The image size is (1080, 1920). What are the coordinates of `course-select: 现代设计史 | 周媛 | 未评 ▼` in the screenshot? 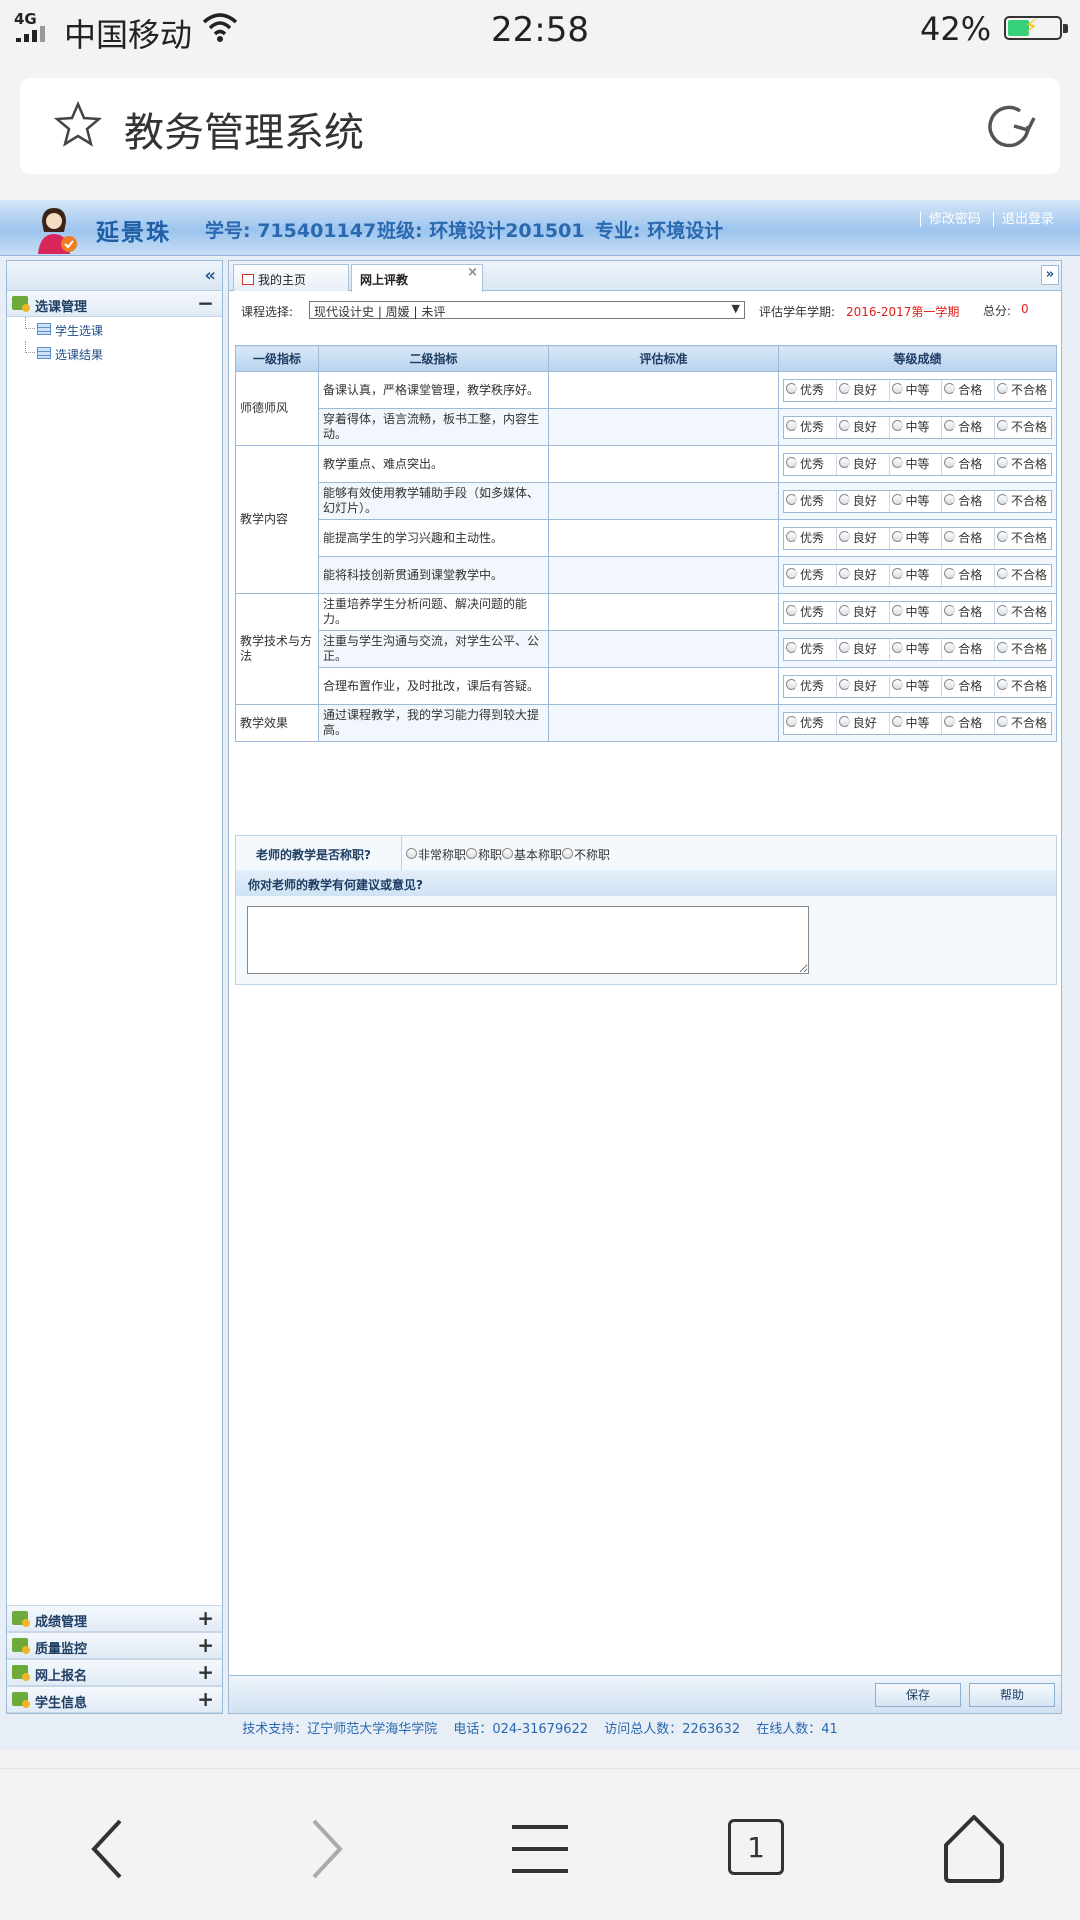 It's located at (527, 310).